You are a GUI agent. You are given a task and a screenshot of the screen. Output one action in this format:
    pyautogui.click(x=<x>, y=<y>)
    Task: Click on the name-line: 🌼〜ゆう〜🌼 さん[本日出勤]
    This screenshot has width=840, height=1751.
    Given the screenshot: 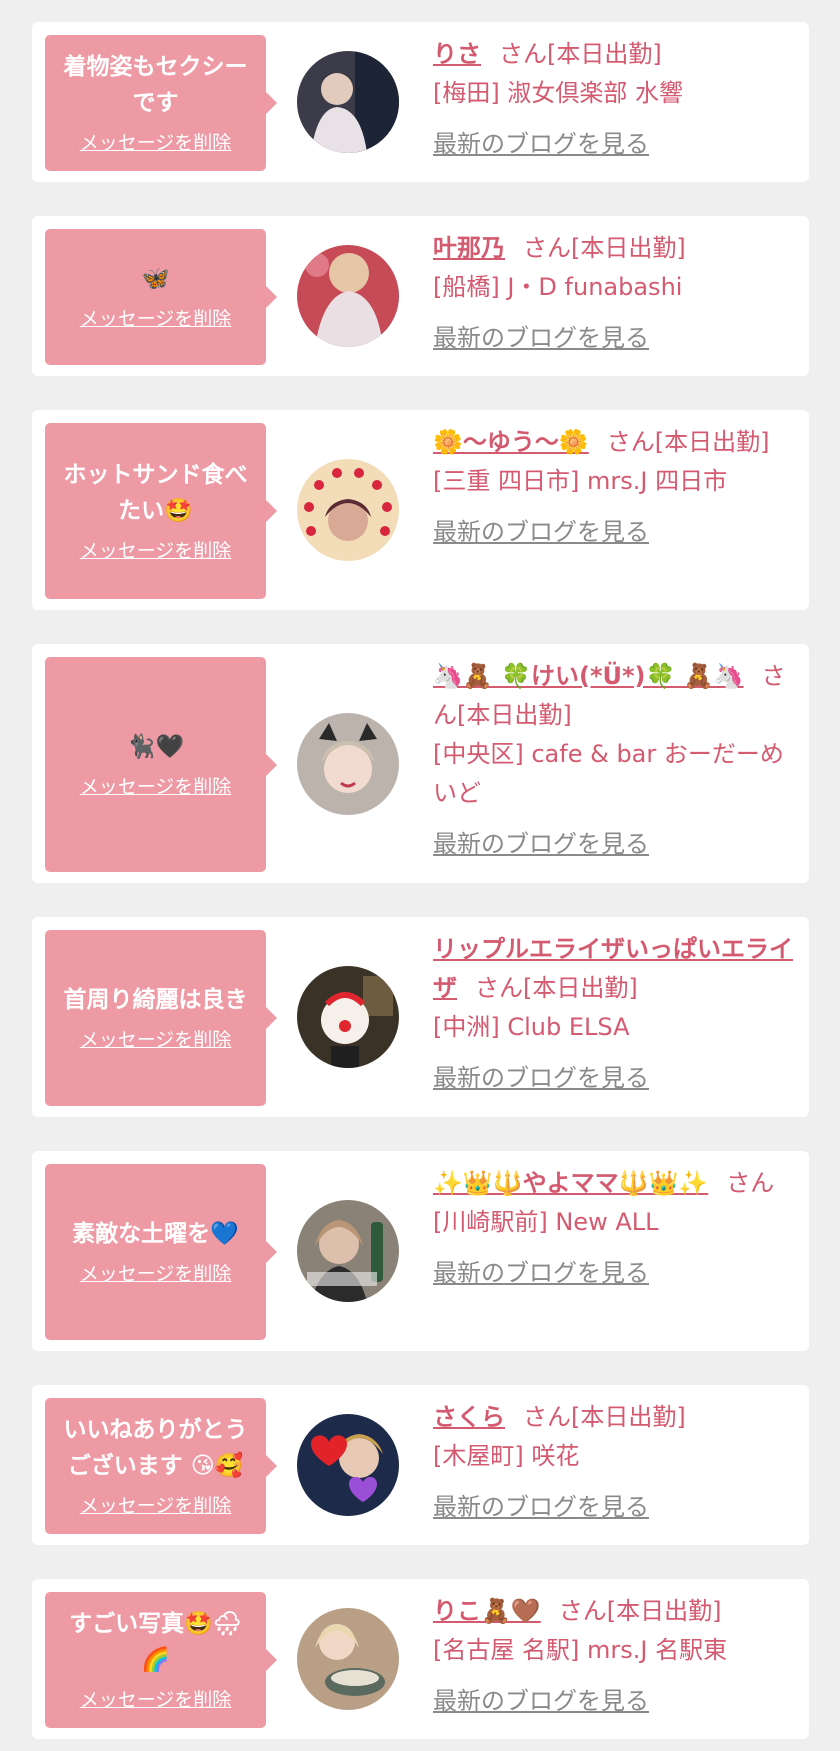 What is the action you would take?
    pyautogui.click(x=617, y=442)
    